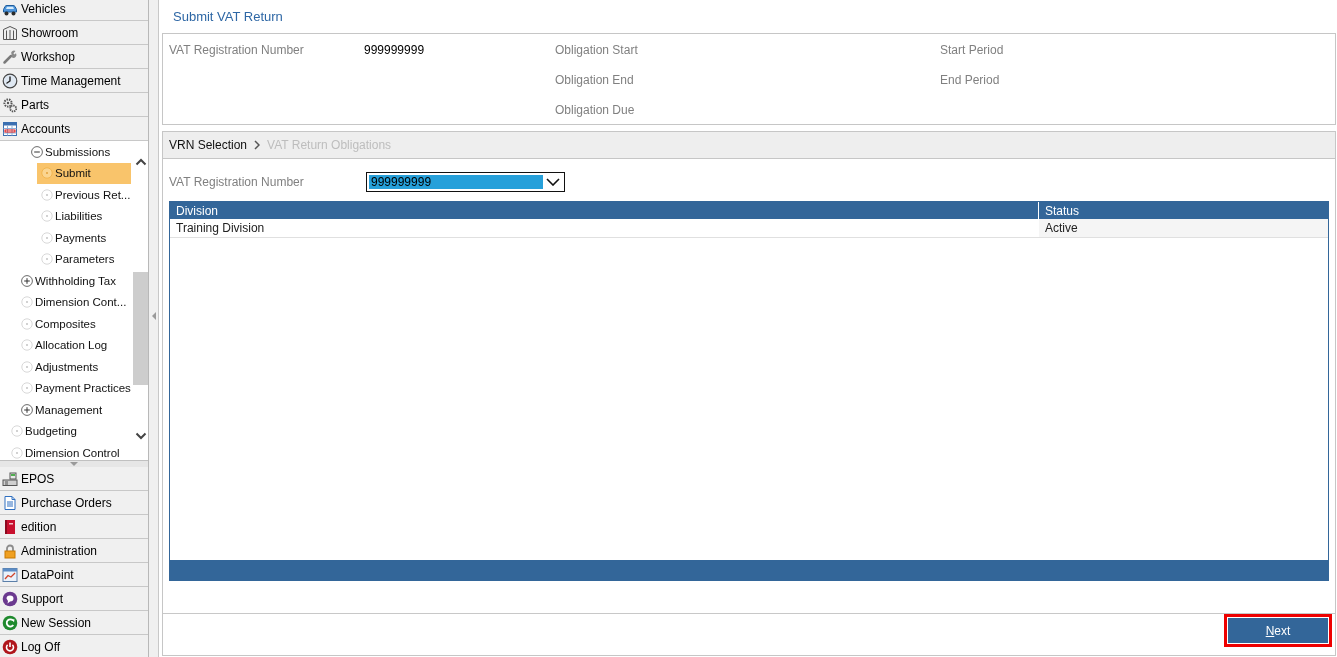 The image size is (1337, 657). I want to click on scroll-up-icon, so click(140, 162).